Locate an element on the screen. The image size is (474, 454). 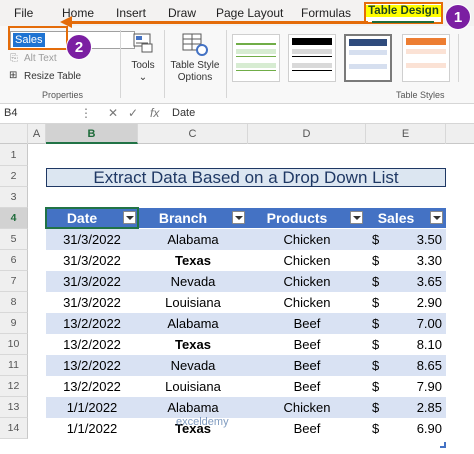
table-style-blue-selected is located at coordinates (368, 58).